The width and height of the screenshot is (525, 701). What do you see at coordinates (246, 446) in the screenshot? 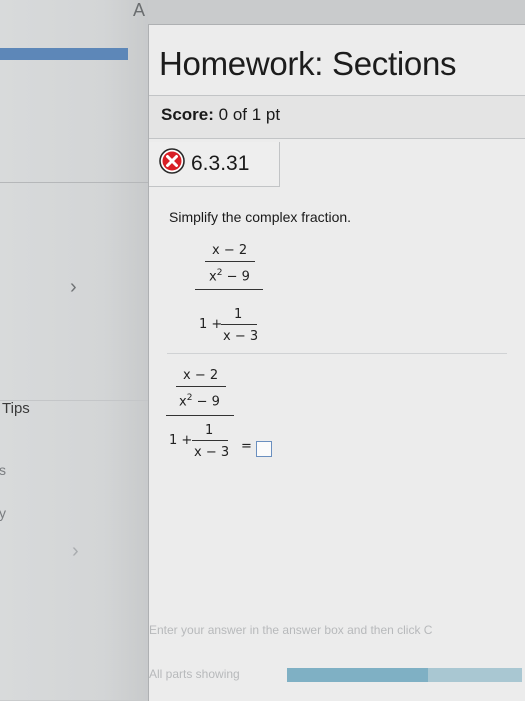
I see `equals-sign: =` at bounding box center [246, 446].